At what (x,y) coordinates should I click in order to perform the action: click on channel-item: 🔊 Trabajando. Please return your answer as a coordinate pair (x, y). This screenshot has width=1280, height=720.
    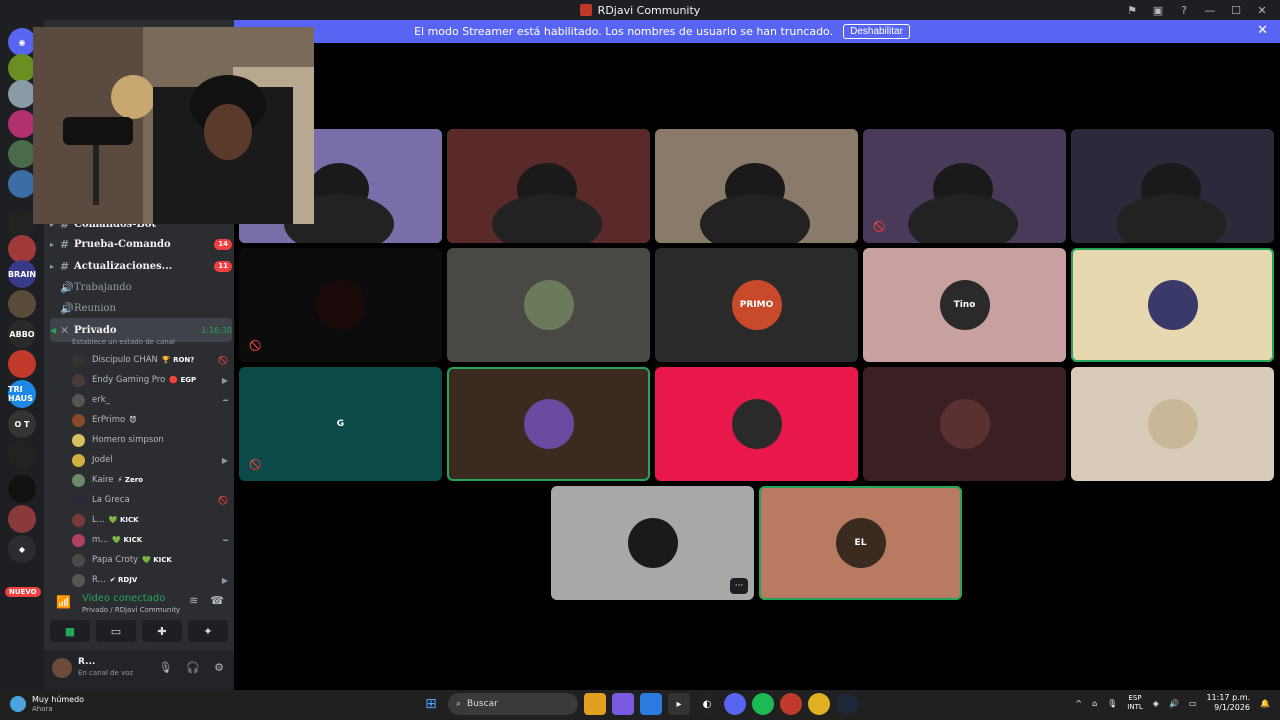
    Looking at the image, I should click on (141, 287).